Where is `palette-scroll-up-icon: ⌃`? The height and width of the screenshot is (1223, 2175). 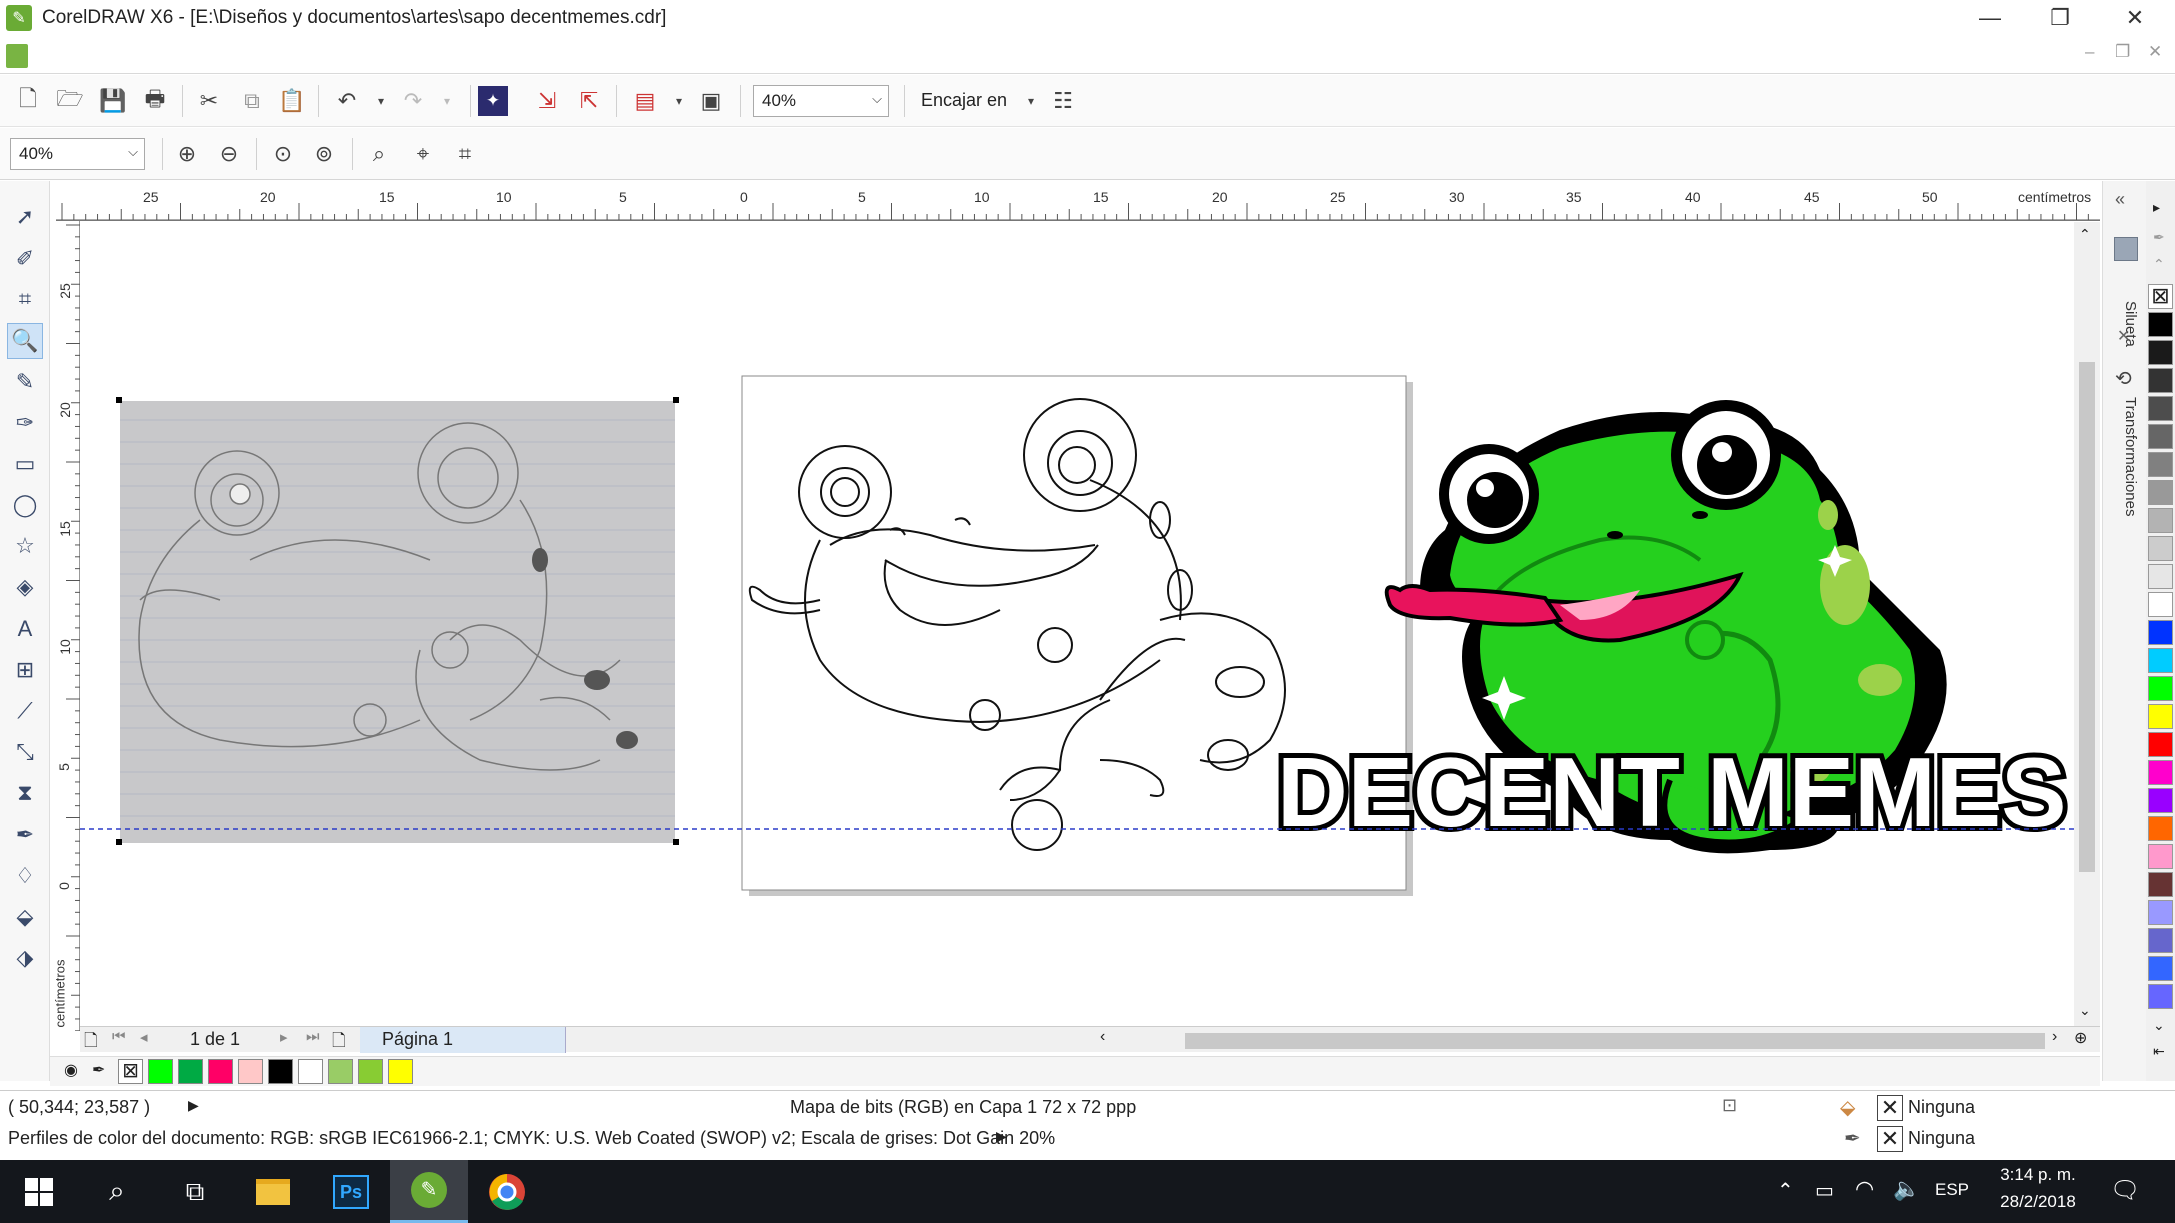
palette-scroll-up-icon: ⌃ is located at coordinates (2159, 264).